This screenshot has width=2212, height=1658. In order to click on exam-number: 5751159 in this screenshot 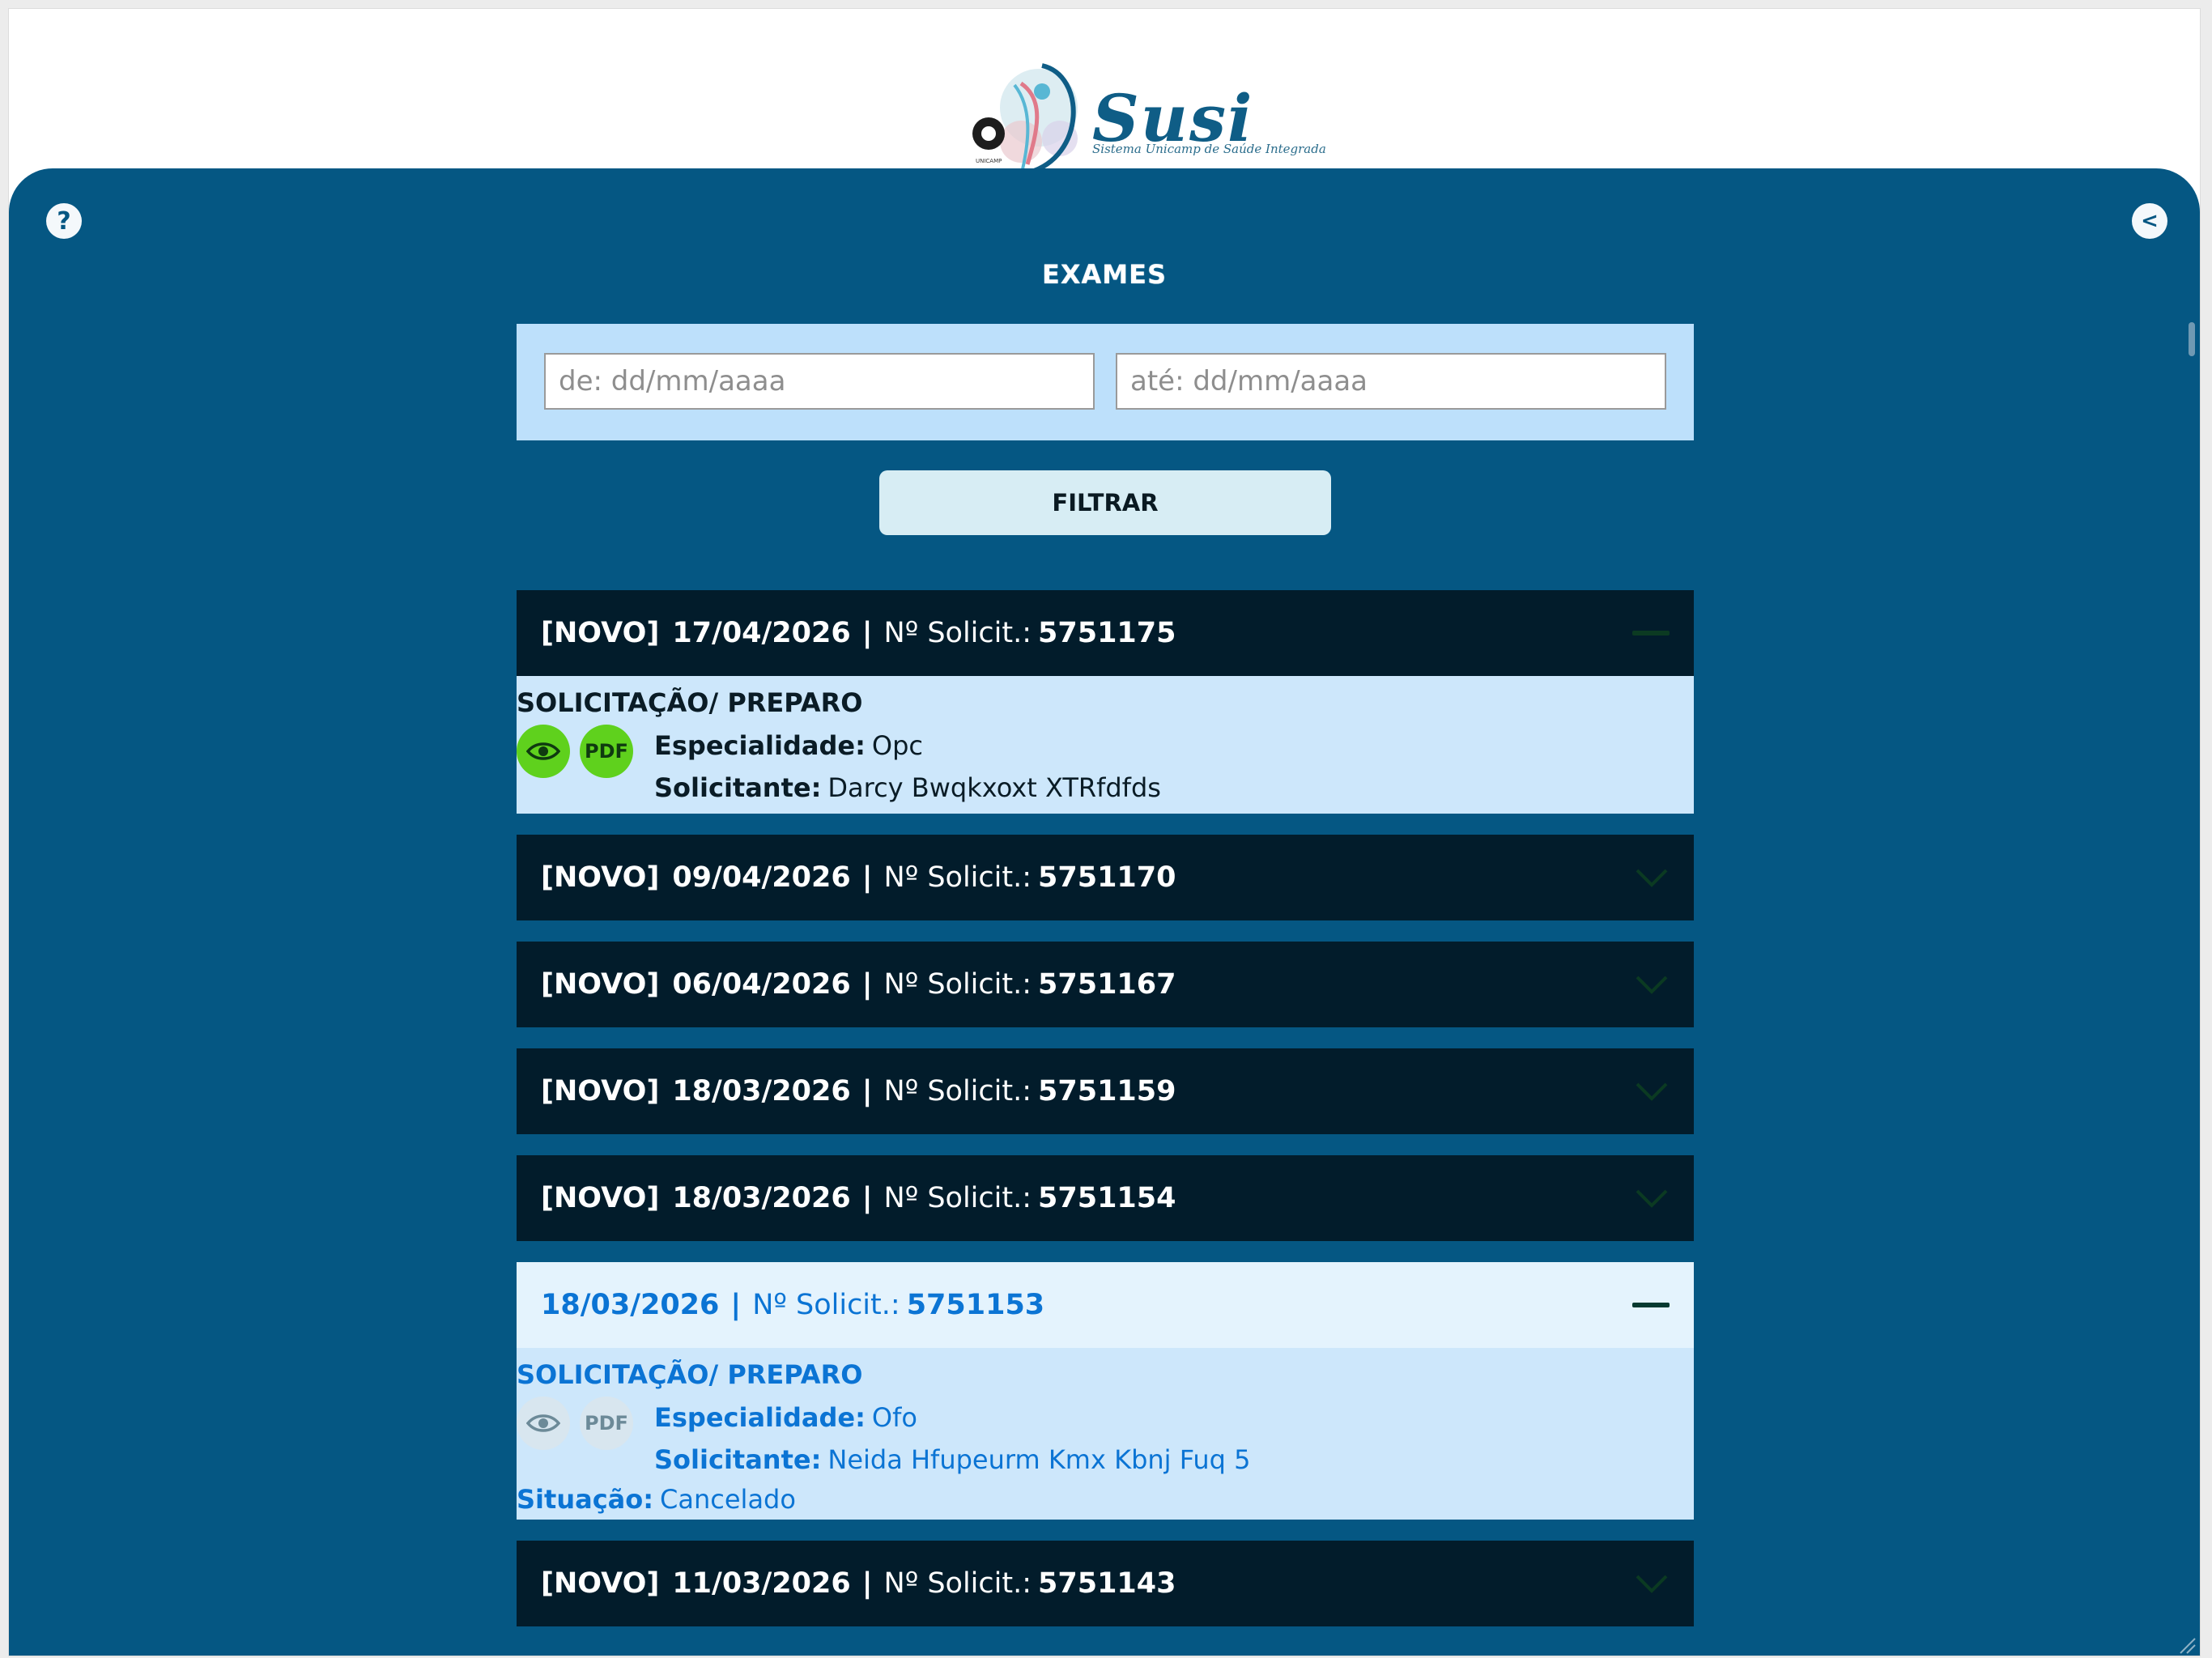, I will do `click(1107, 1091)`.